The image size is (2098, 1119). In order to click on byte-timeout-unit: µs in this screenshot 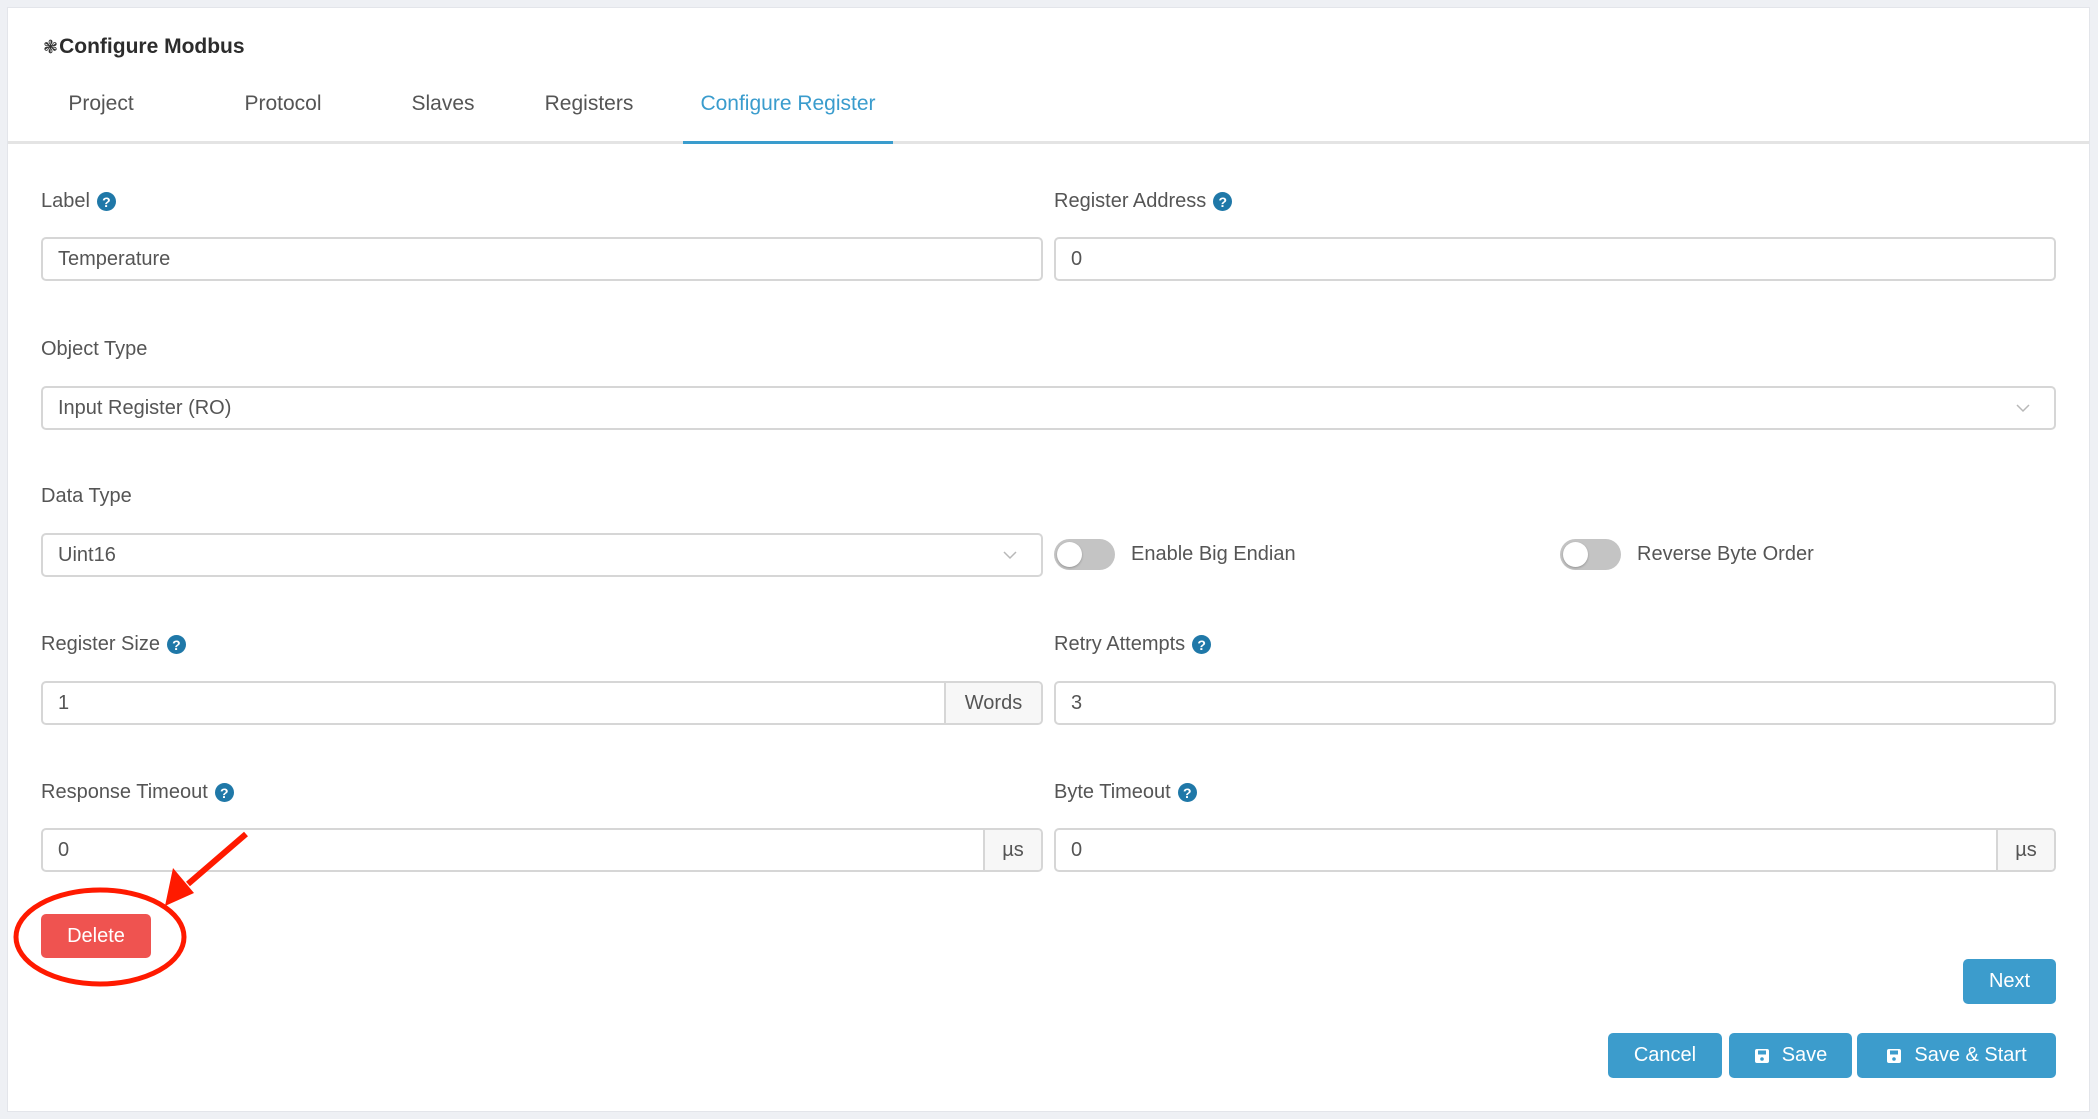, I will do `click(2025, 850)`.